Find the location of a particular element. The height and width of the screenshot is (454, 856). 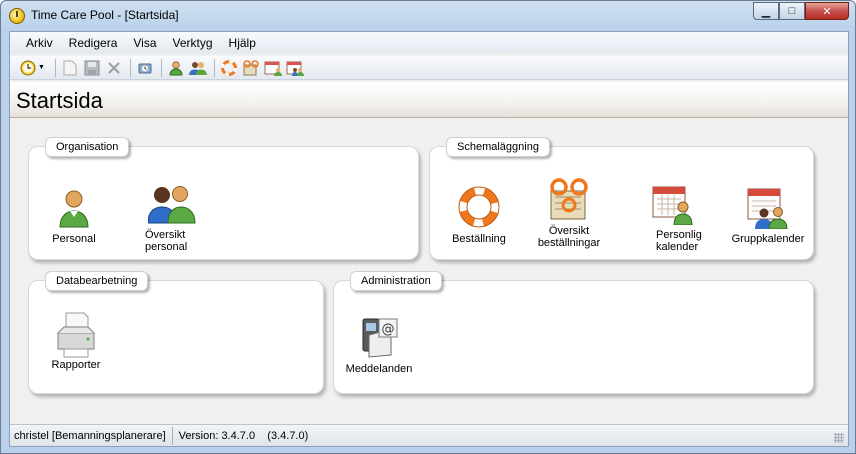

item-oversikt-bestallningar: Översikt beställningar is located at coordinates (569, 213).